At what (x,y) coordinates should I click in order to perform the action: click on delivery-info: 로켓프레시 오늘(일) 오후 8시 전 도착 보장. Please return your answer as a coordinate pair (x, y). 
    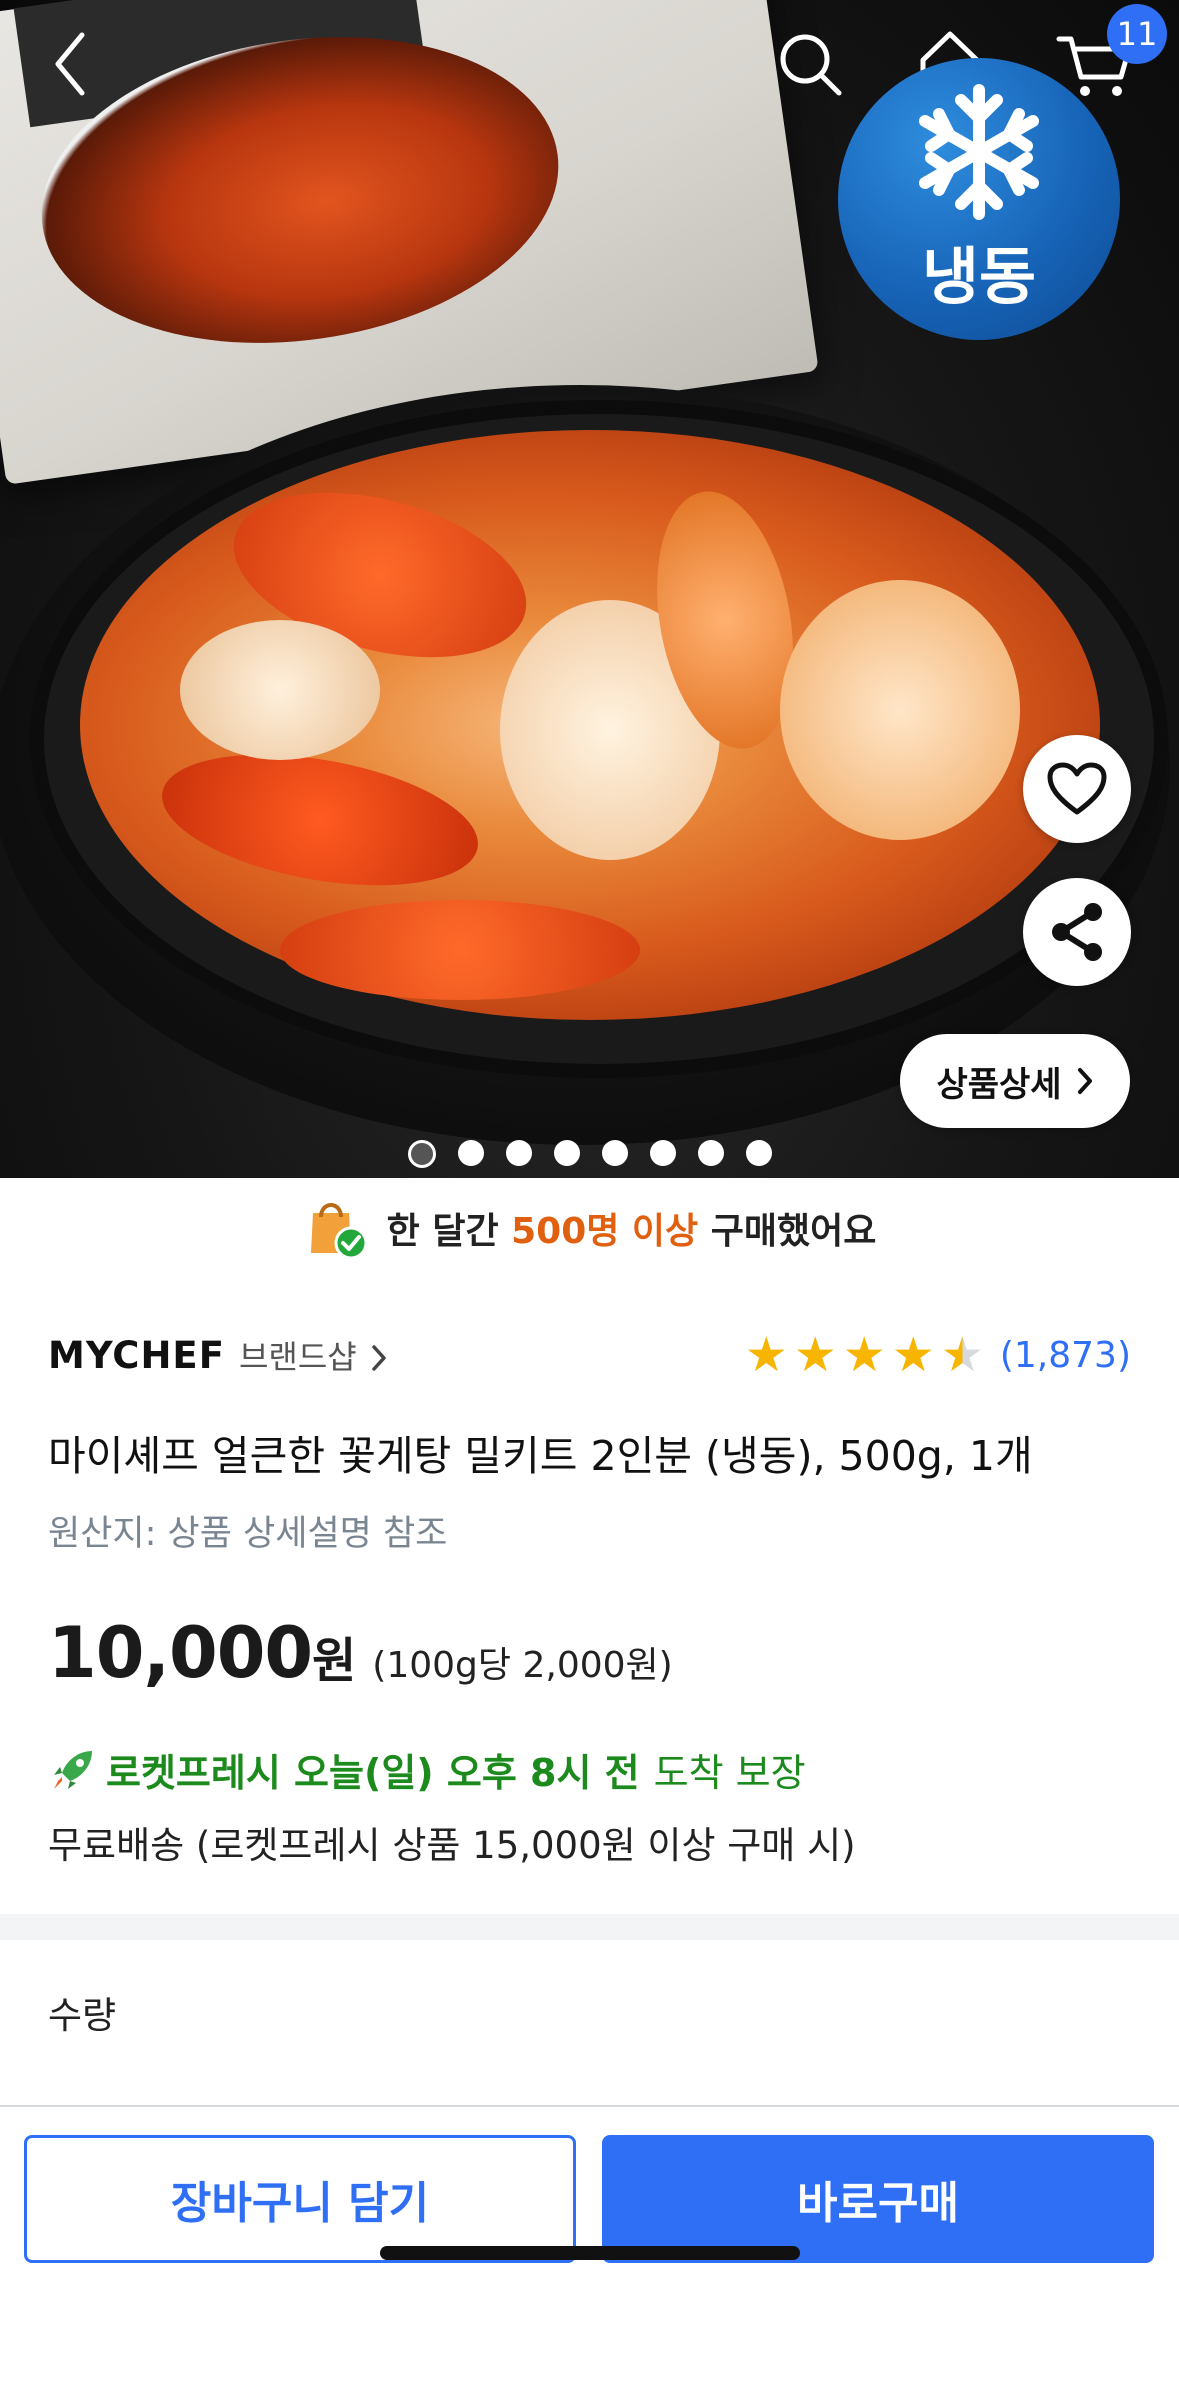
    Looking at the image, I should click on (427, 1769).